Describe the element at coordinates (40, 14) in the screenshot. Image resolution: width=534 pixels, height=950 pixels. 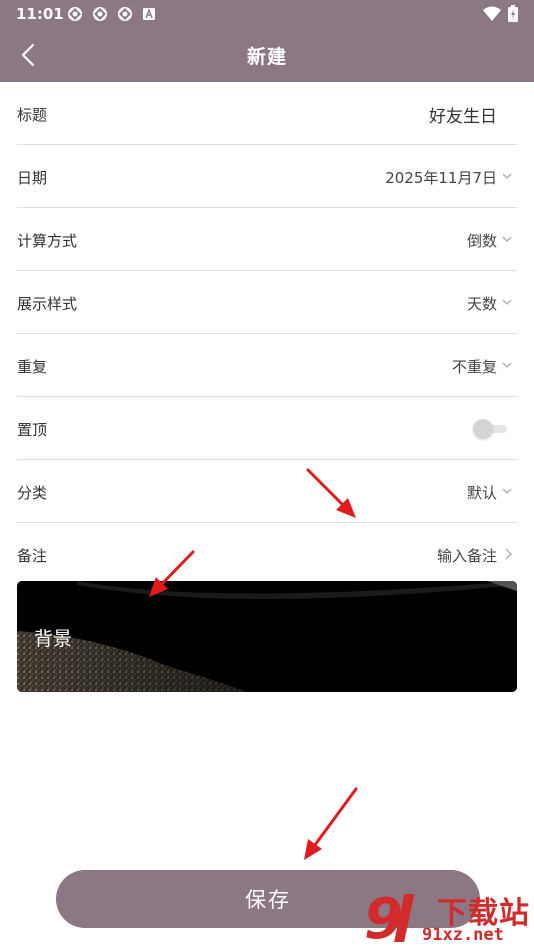
I see `status-time: 11:01` at that location.